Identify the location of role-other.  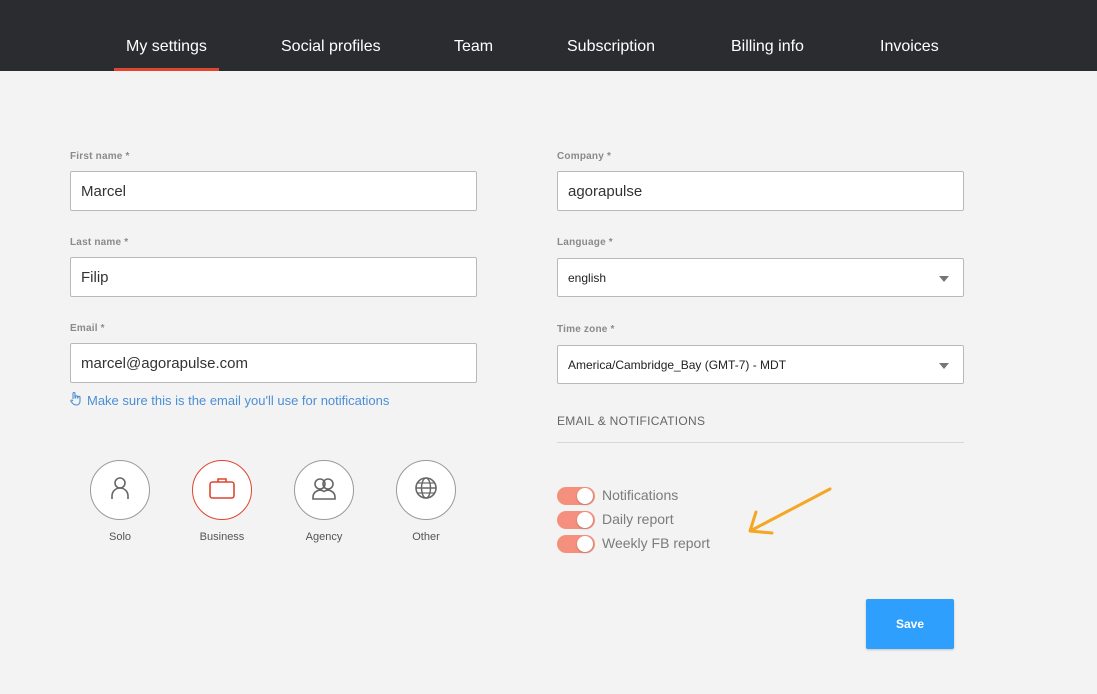
(426, 490).